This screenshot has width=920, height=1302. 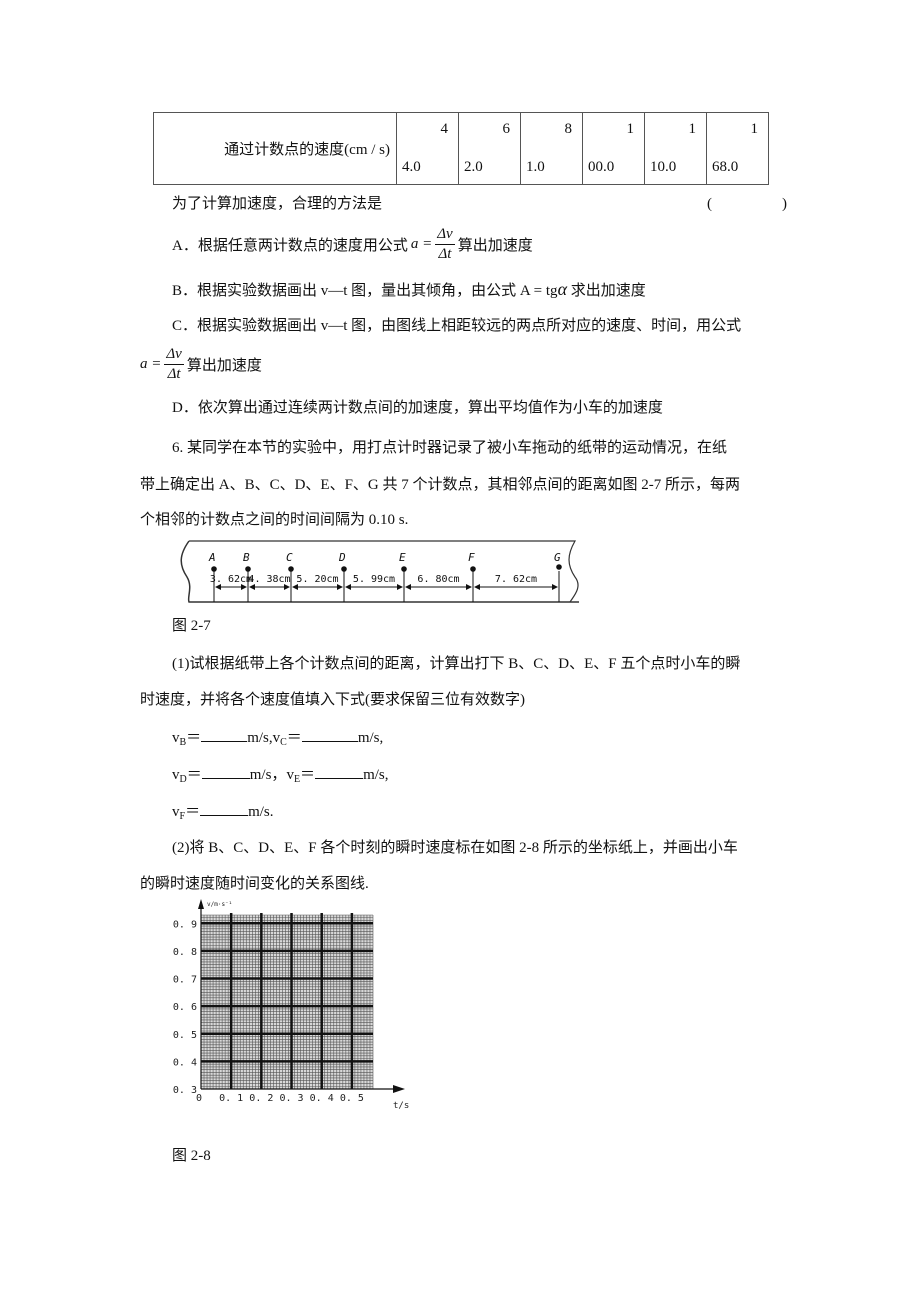 I want to click on vb-blank, so click(x=224, y=734).